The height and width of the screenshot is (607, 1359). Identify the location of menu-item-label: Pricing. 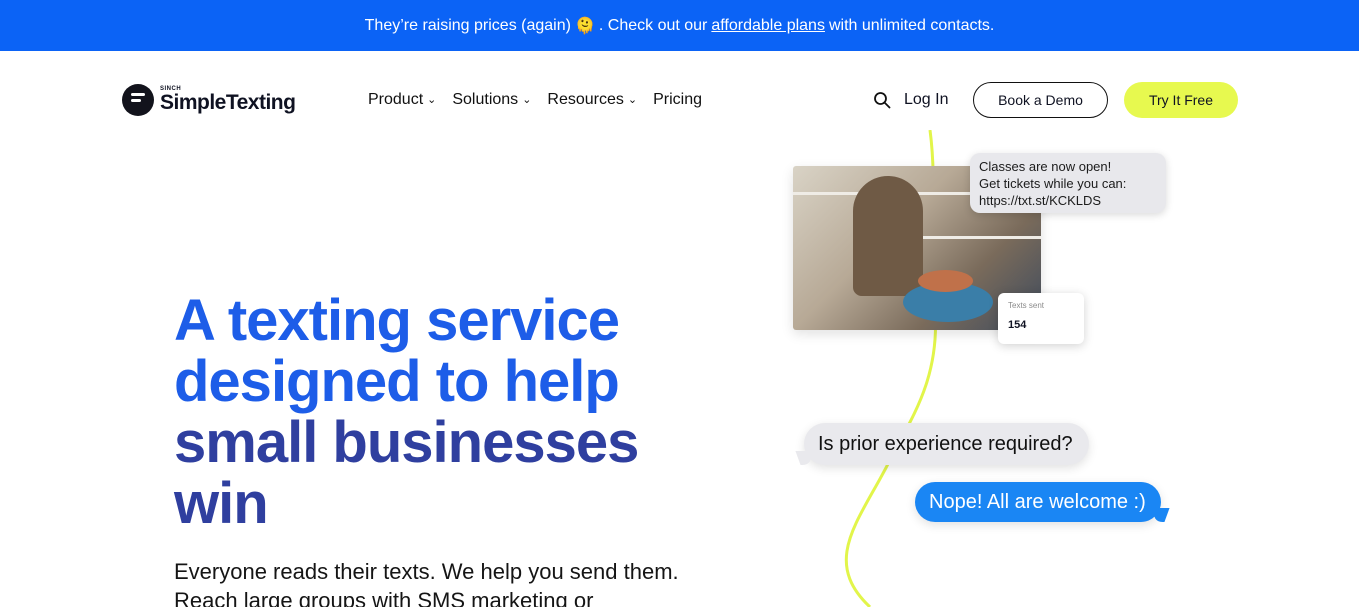
(678, 99).